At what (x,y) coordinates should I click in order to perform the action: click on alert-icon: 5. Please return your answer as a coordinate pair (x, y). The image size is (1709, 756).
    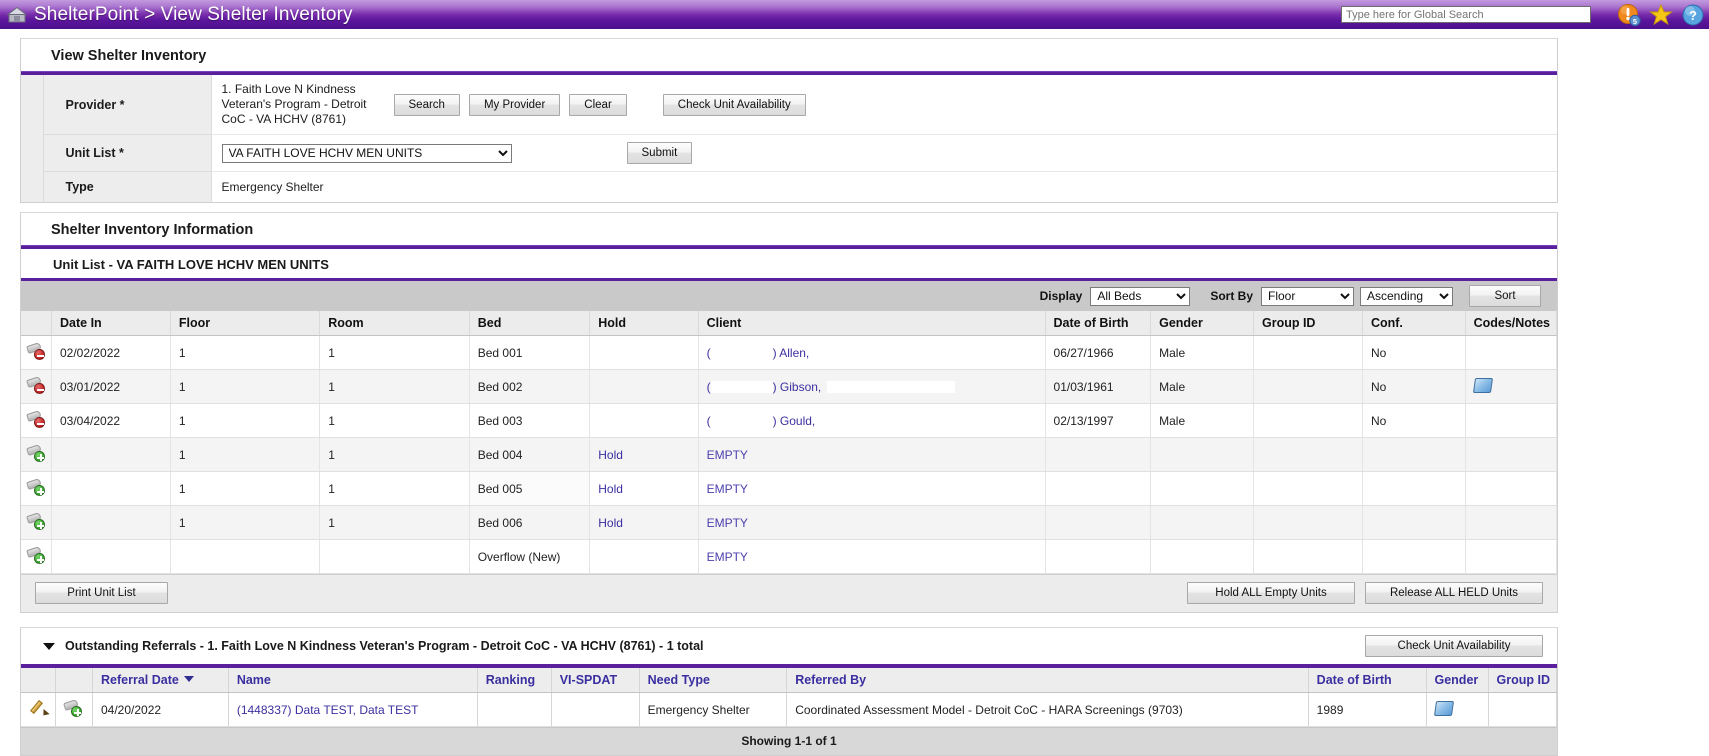
    Looking at the image, I should click on (1629, 15).